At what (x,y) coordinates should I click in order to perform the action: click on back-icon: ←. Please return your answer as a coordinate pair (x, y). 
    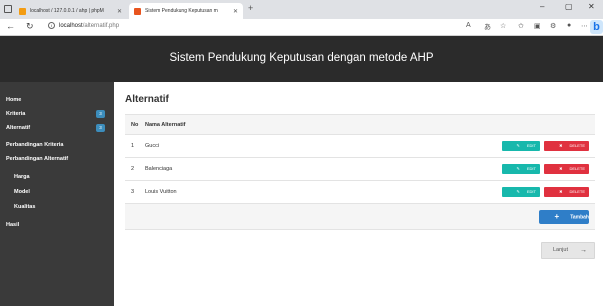
    Looking at the image, I should click on (10, 26).